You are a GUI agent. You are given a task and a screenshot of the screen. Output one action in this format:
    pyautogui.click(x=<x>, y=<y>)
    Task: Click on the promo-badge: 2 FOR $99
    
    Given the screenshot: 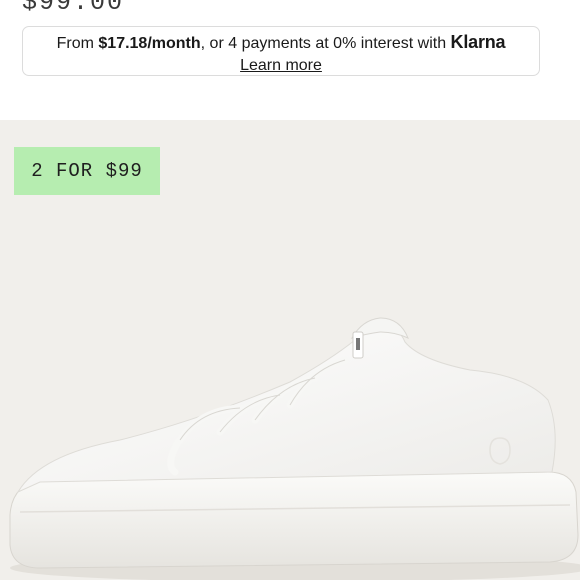 What is the action you would take?
    pyautogui.click(x=87, y=171)
    